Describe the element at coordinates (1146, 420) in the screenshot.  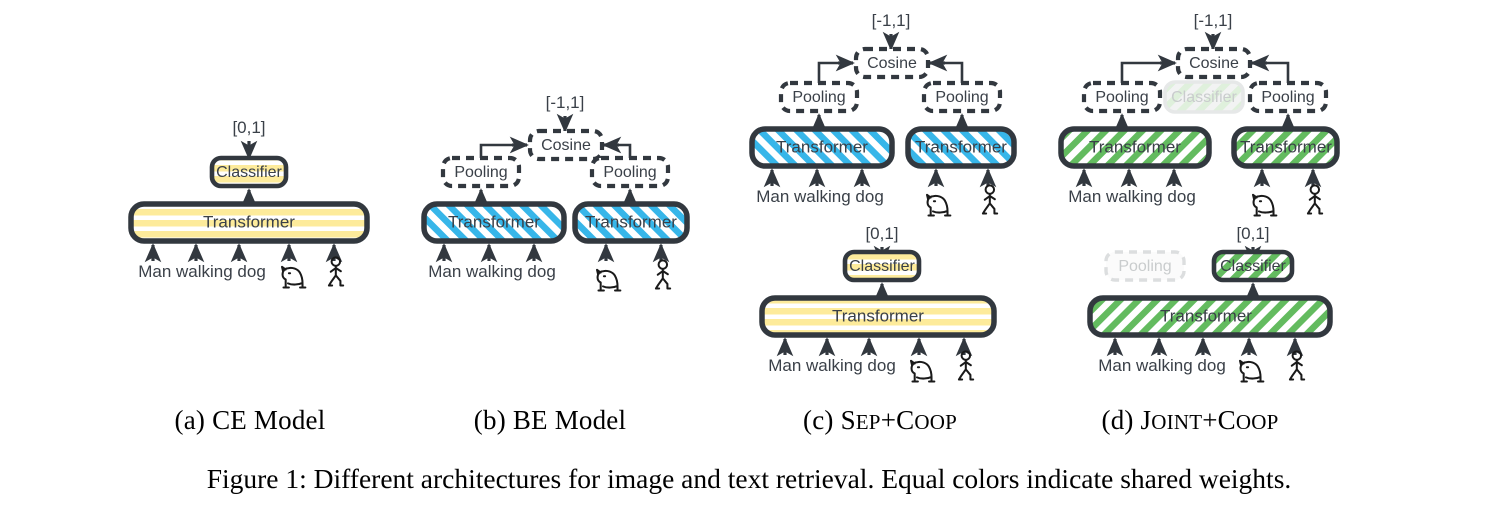
I see `panel-caption-d-p1: J` at that location.